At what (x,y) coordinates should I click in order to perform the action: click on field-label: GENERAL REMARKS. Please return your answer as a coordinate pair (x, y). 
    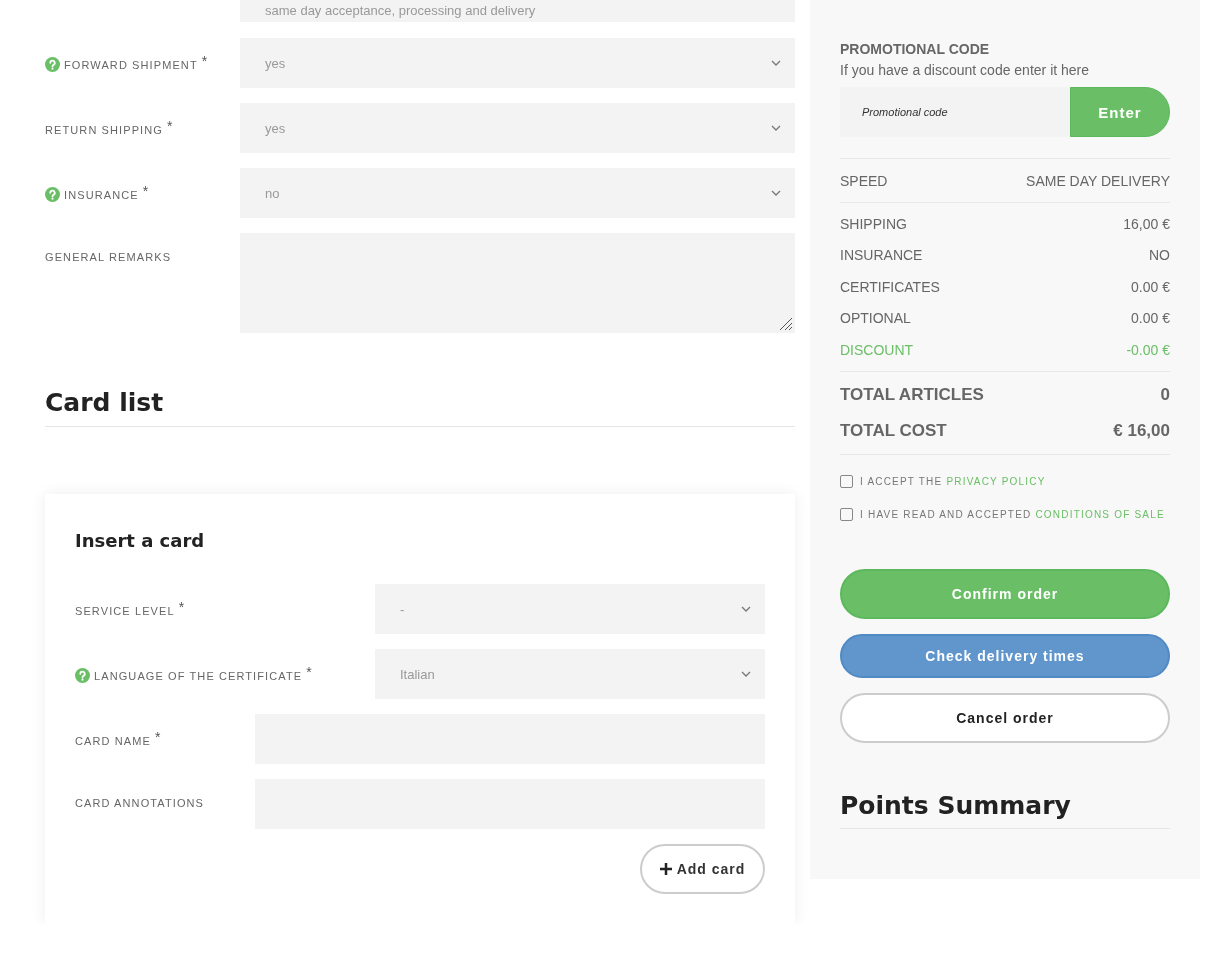
    Looking at the image, I should click on (108, 257).